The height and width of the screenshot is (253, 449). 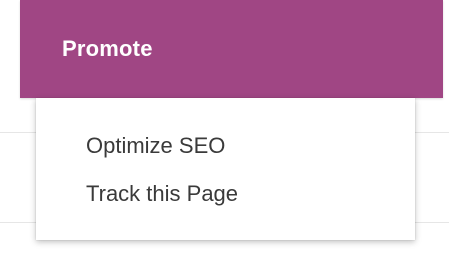 I want to click on promote-label: Promote, so click(x=107, y=48).